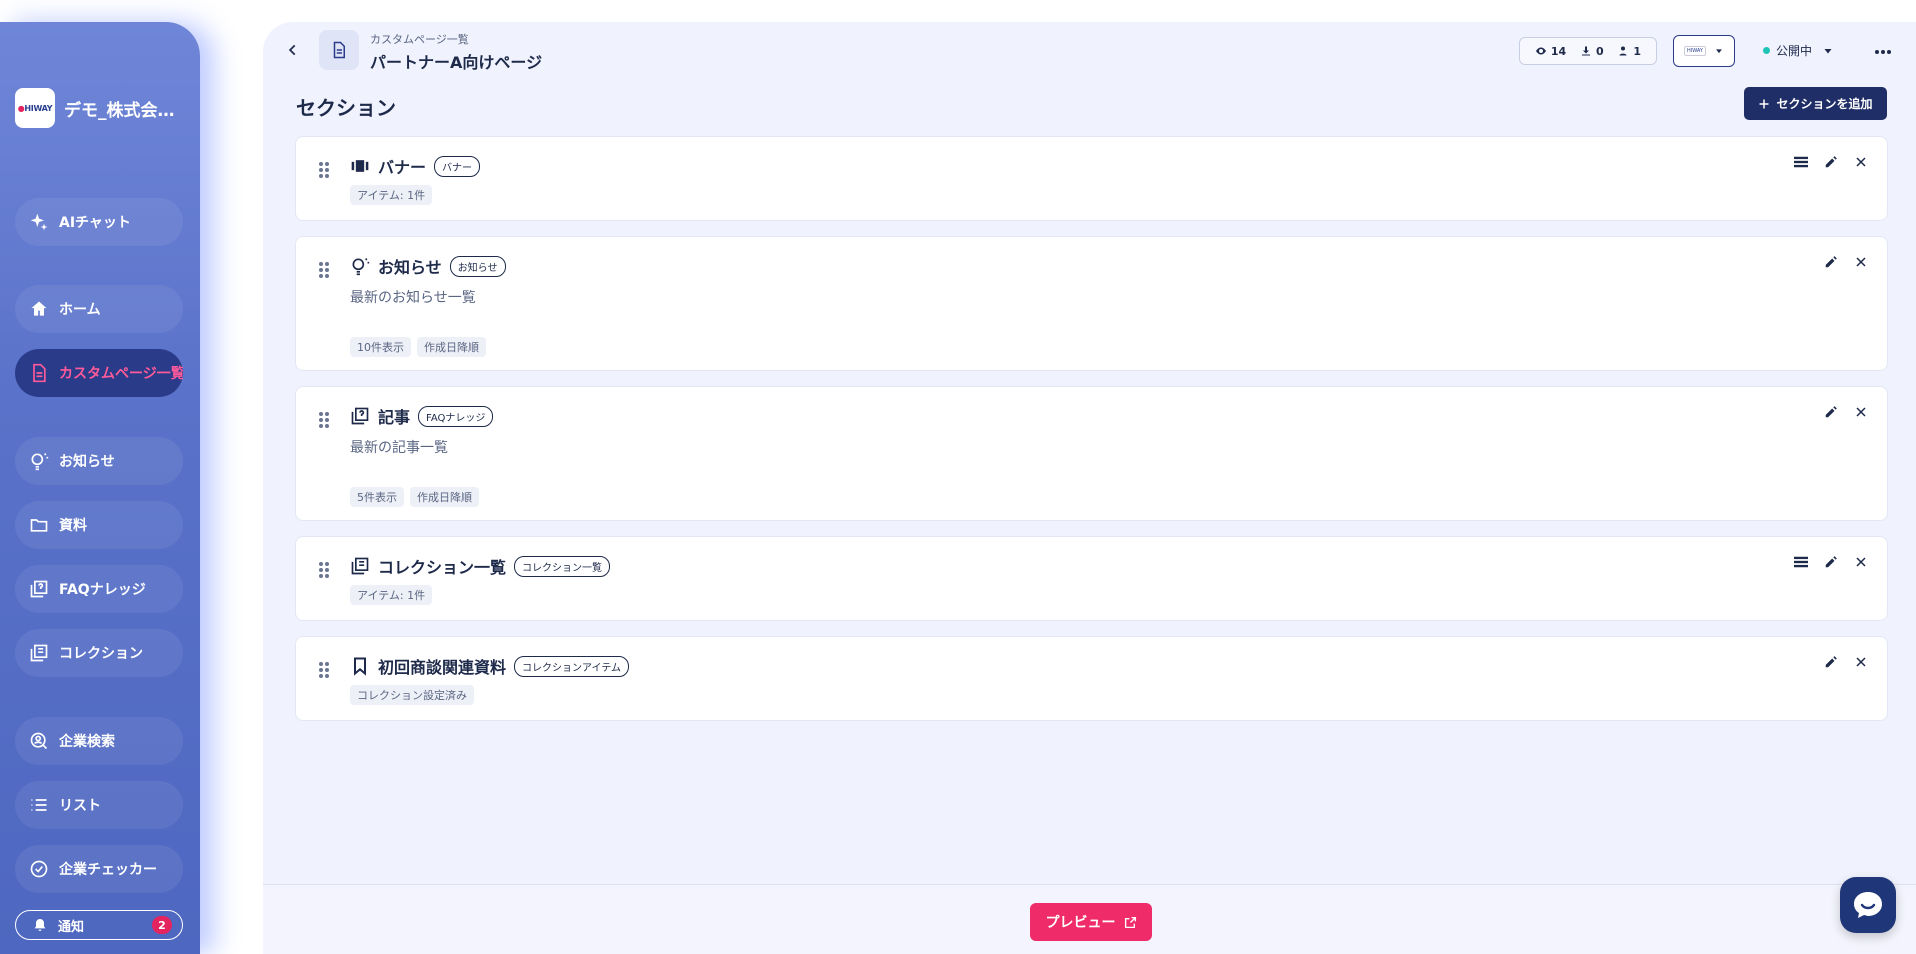  I want to click on download-icon, so click(1585, 51).